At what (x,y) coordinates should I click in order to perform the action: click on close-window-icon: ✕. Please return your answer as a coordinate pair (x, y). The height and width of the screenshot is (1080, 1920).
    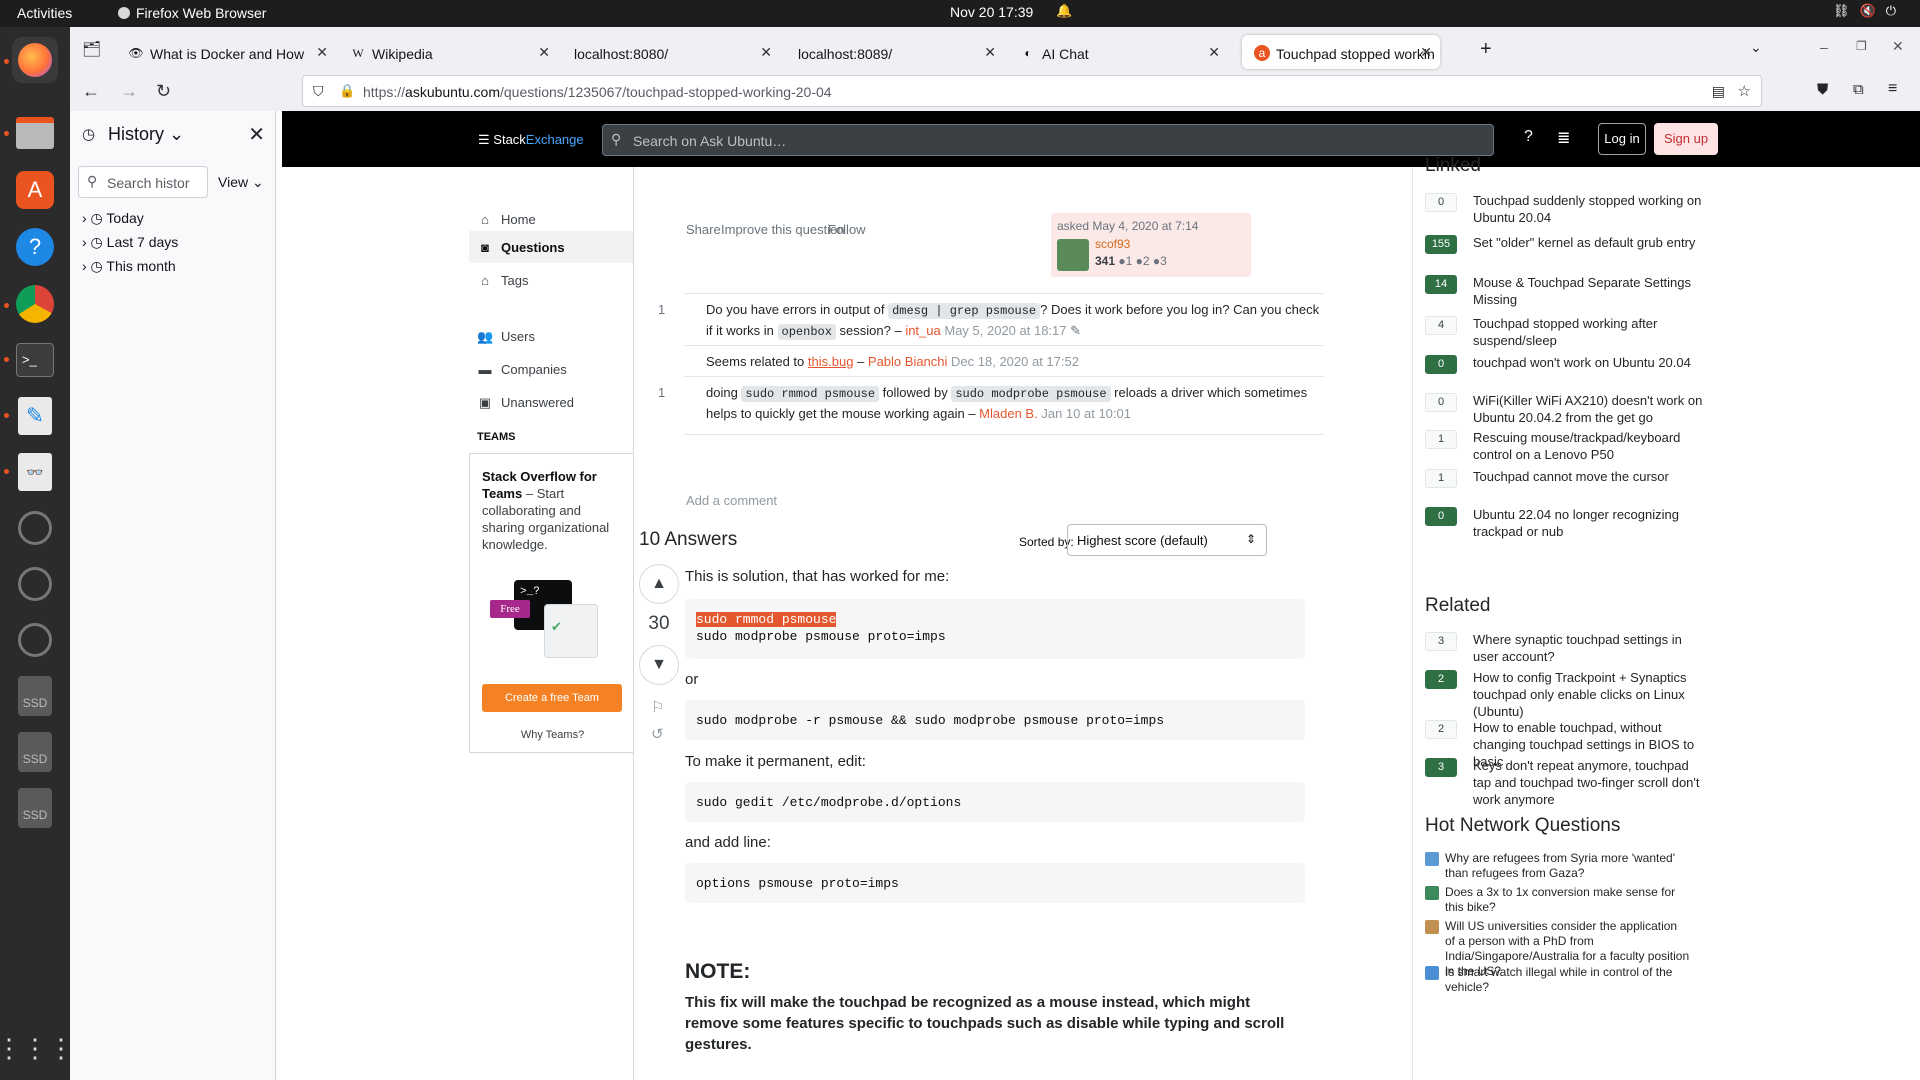
    Looking at the image, I should click on (1898, 46).